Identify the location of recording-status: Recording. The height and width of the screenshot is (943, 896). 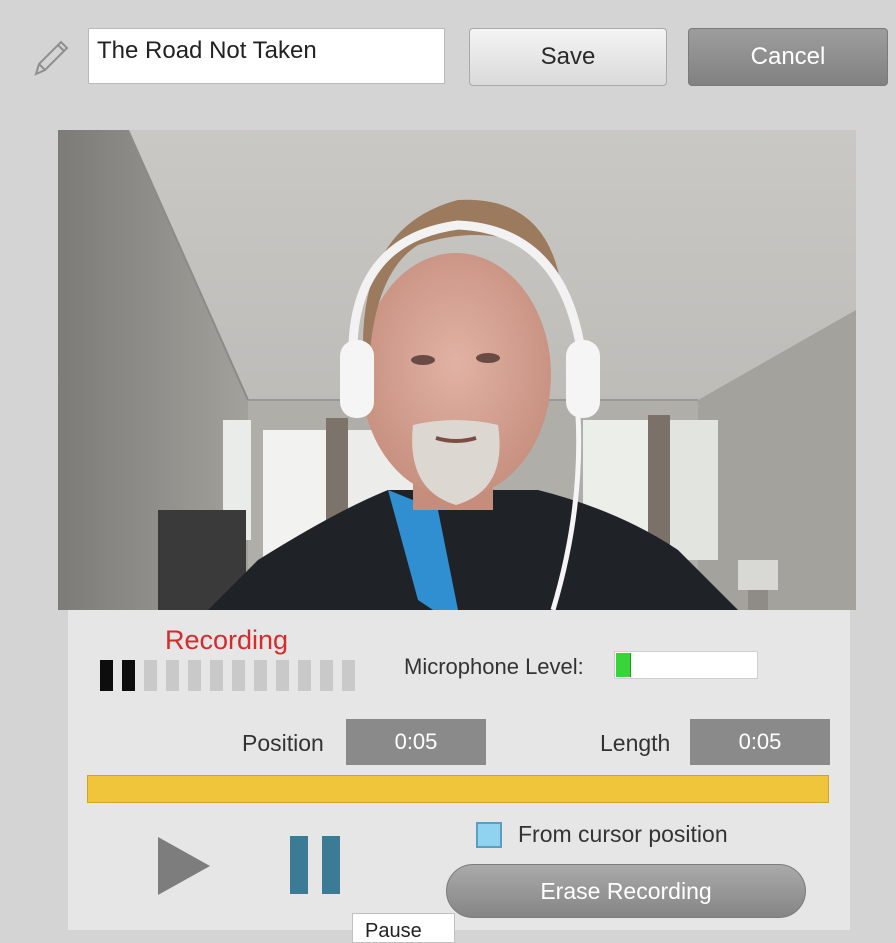
(227, 640).